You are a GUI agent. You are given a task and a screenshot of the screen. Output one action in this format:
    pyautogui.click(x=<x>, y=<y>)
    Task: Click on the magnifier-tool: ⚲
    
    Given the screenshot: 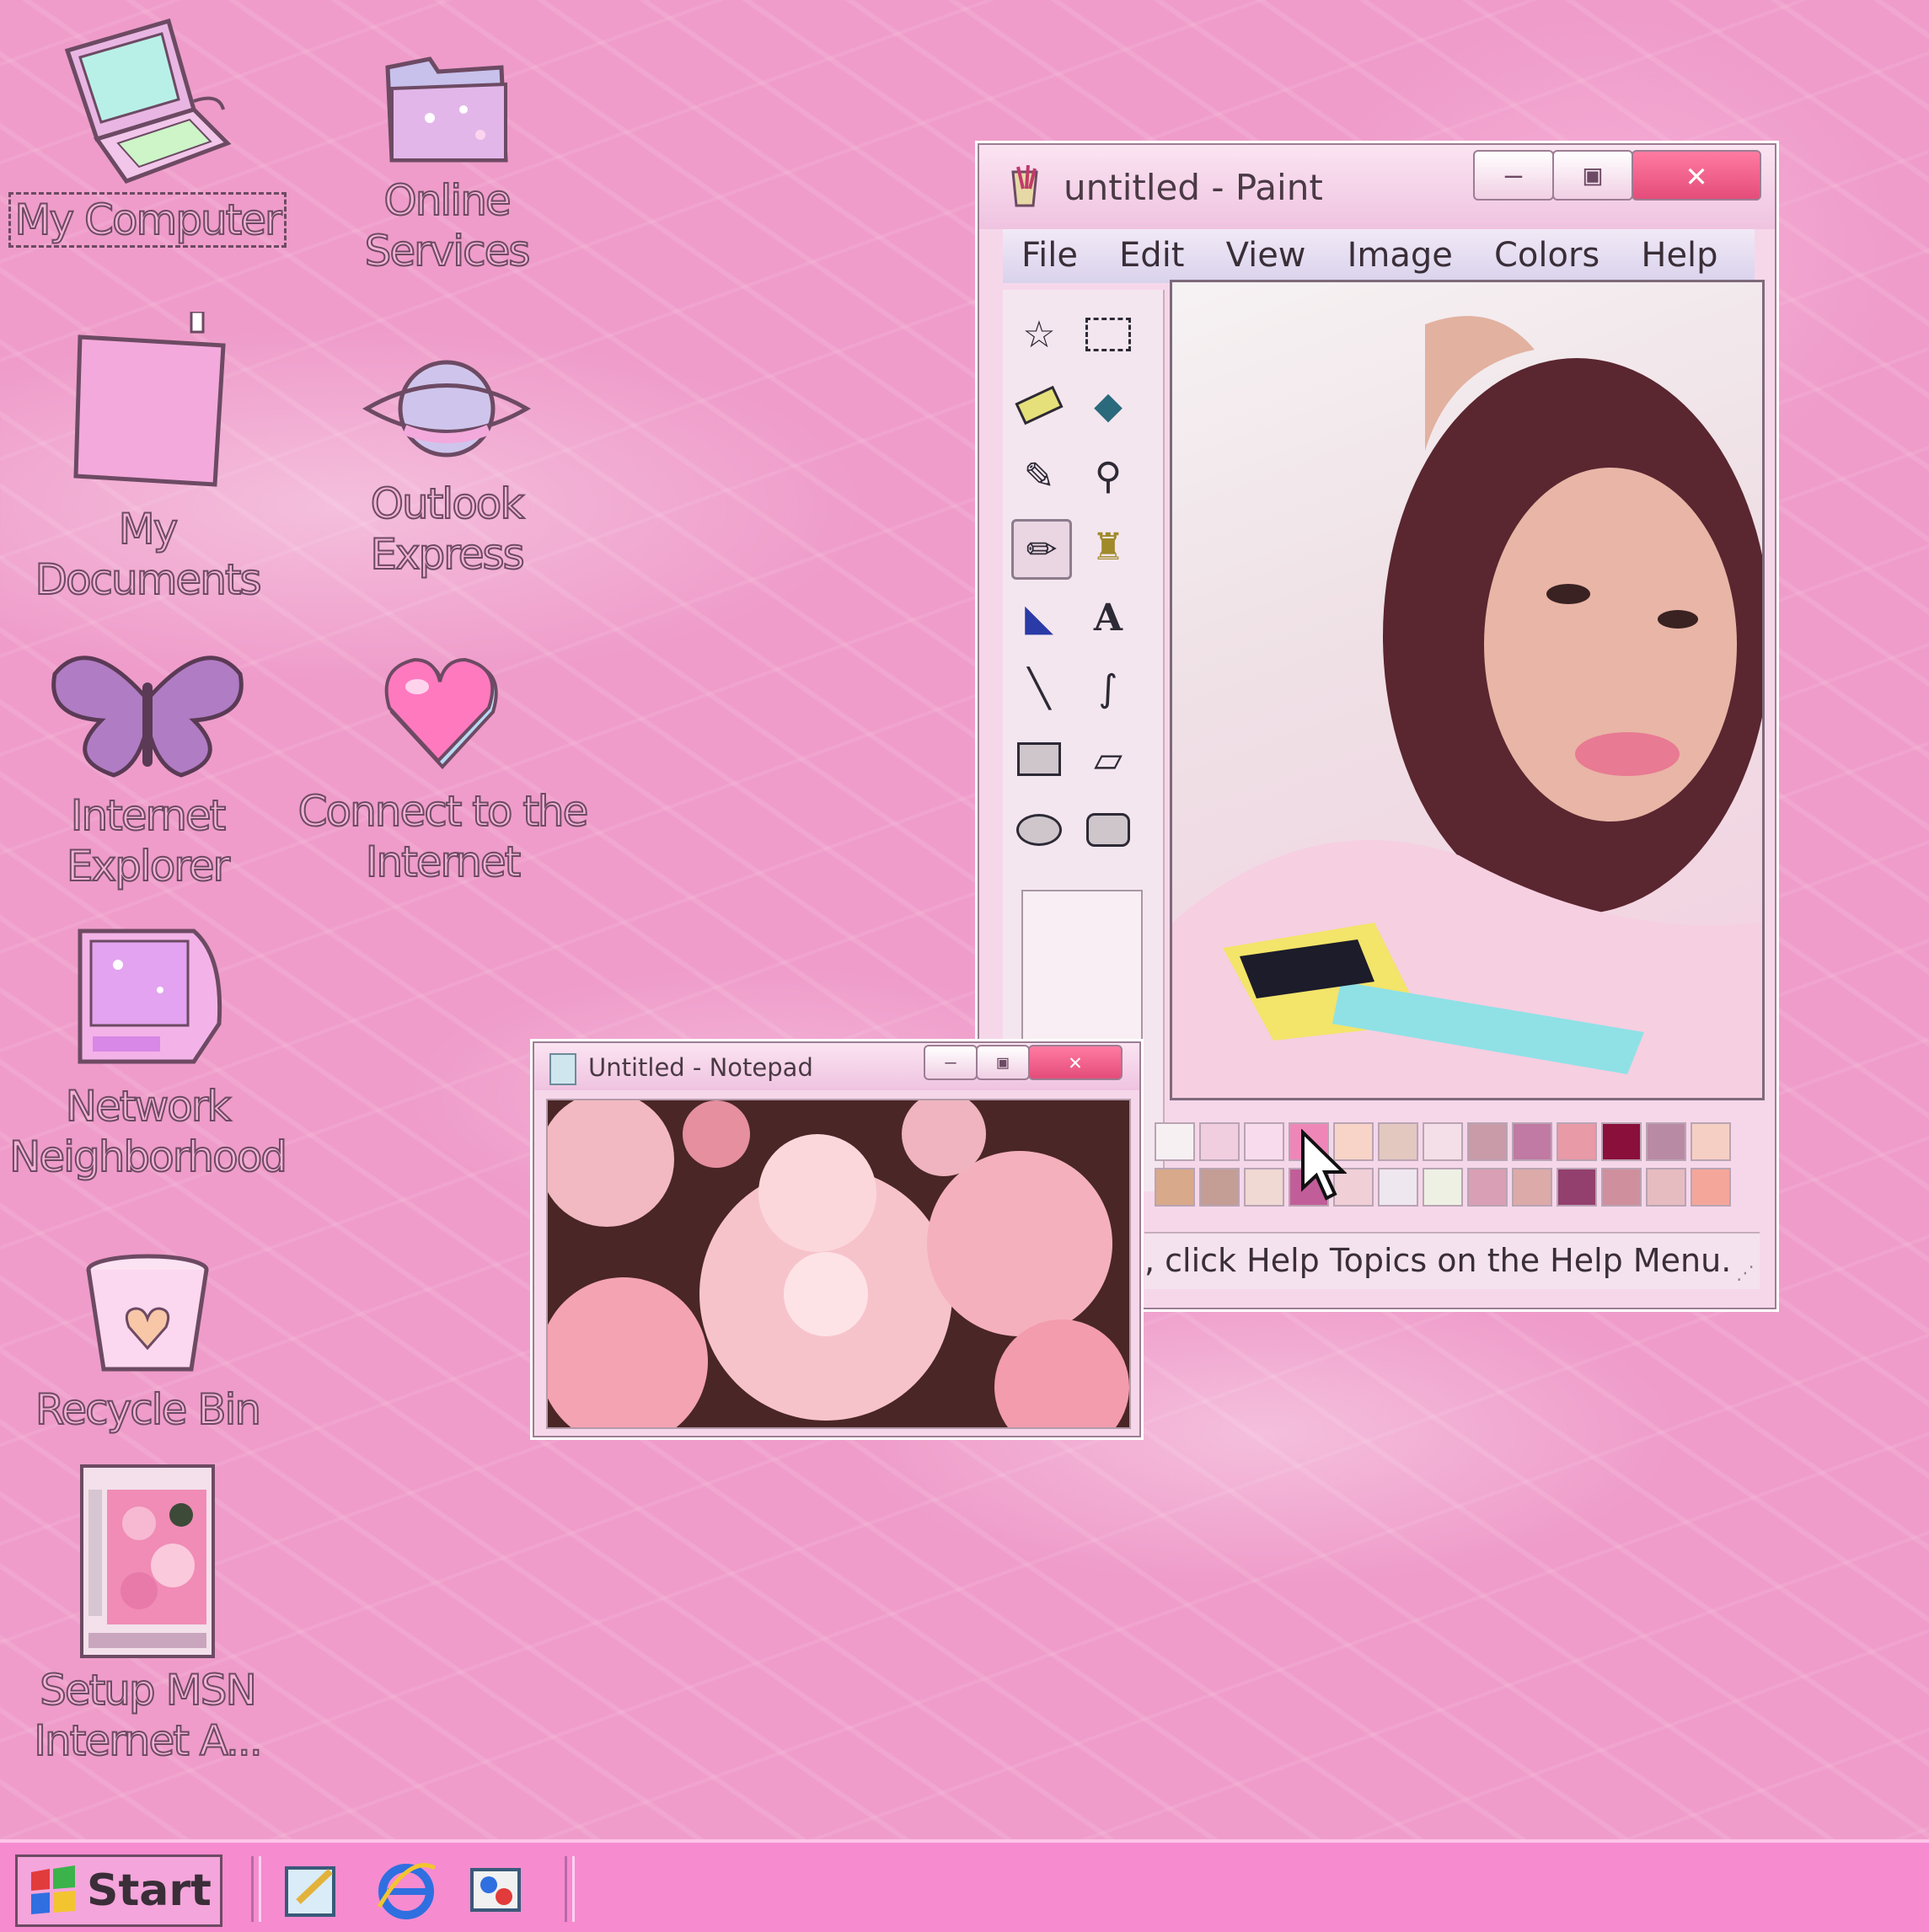 What is the action you would take?
    pyautogui.click(x=1108, y=476)
    